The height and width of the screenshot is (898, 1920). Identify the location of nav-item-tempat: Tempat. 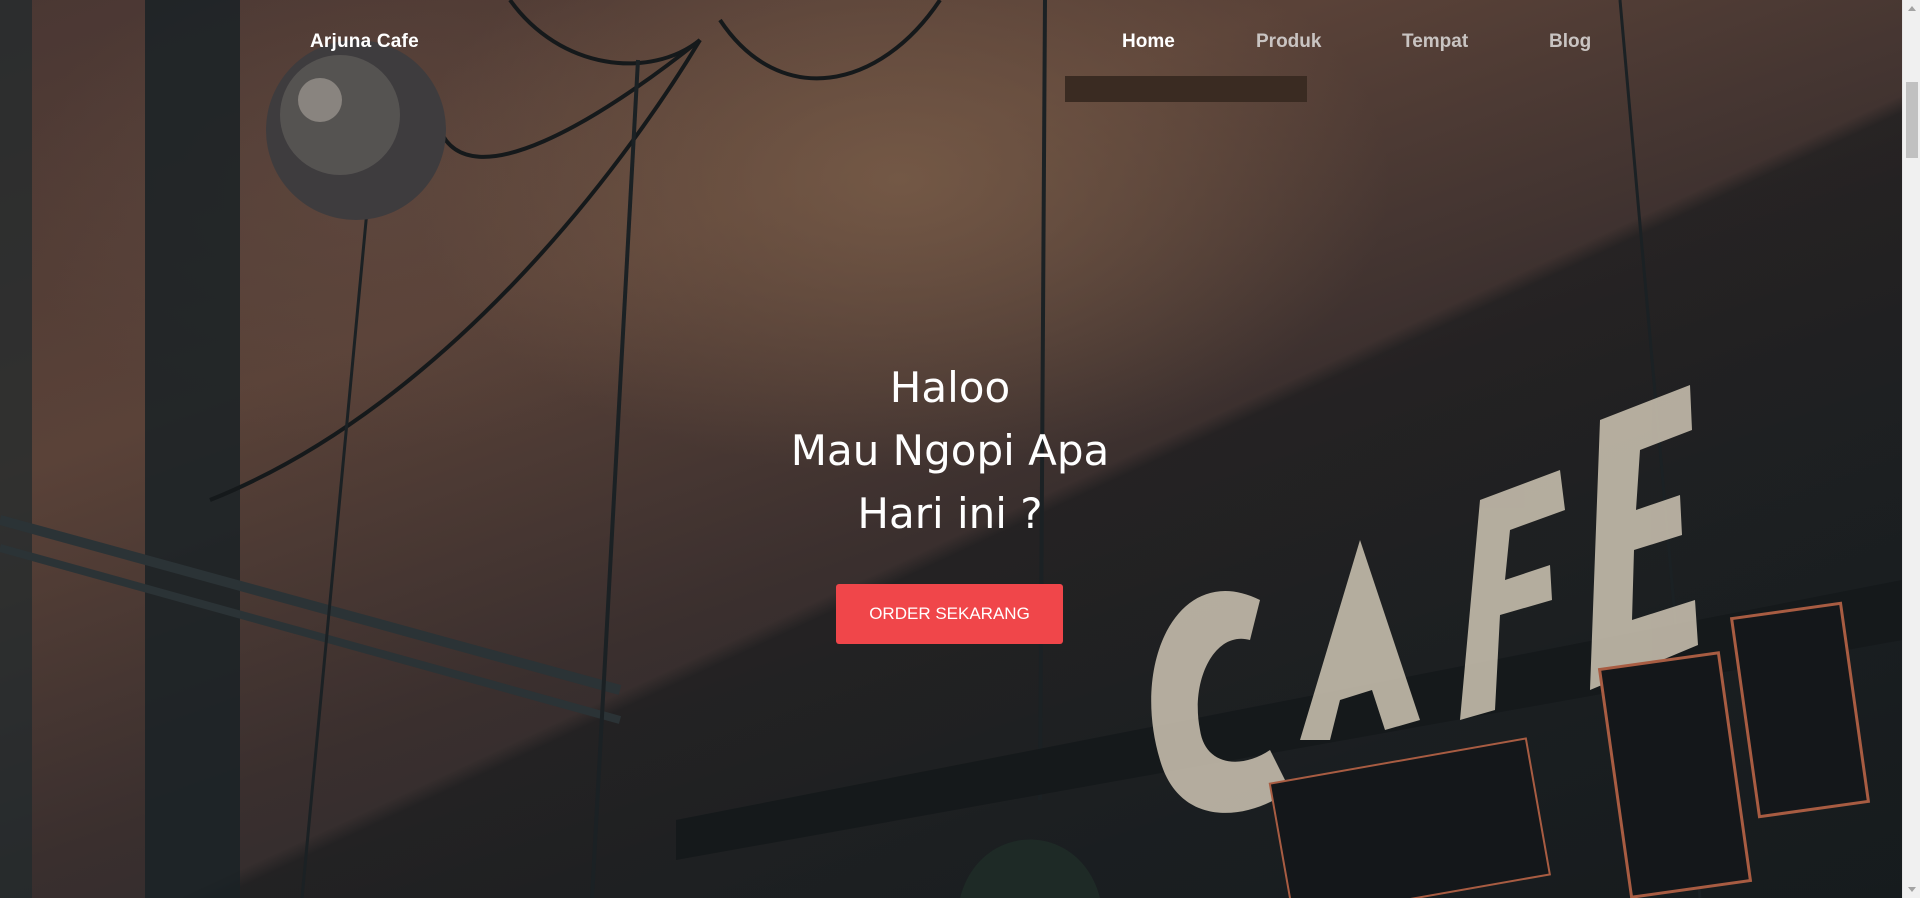
(1442, 42).